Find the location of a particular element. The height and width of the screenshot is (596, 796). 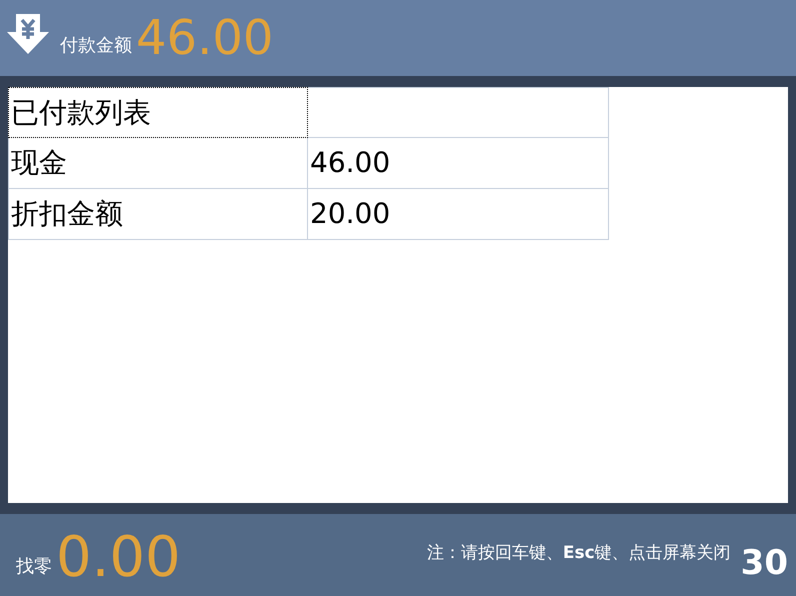

table-cell: 20.00 is located at coordinates (458, 214).